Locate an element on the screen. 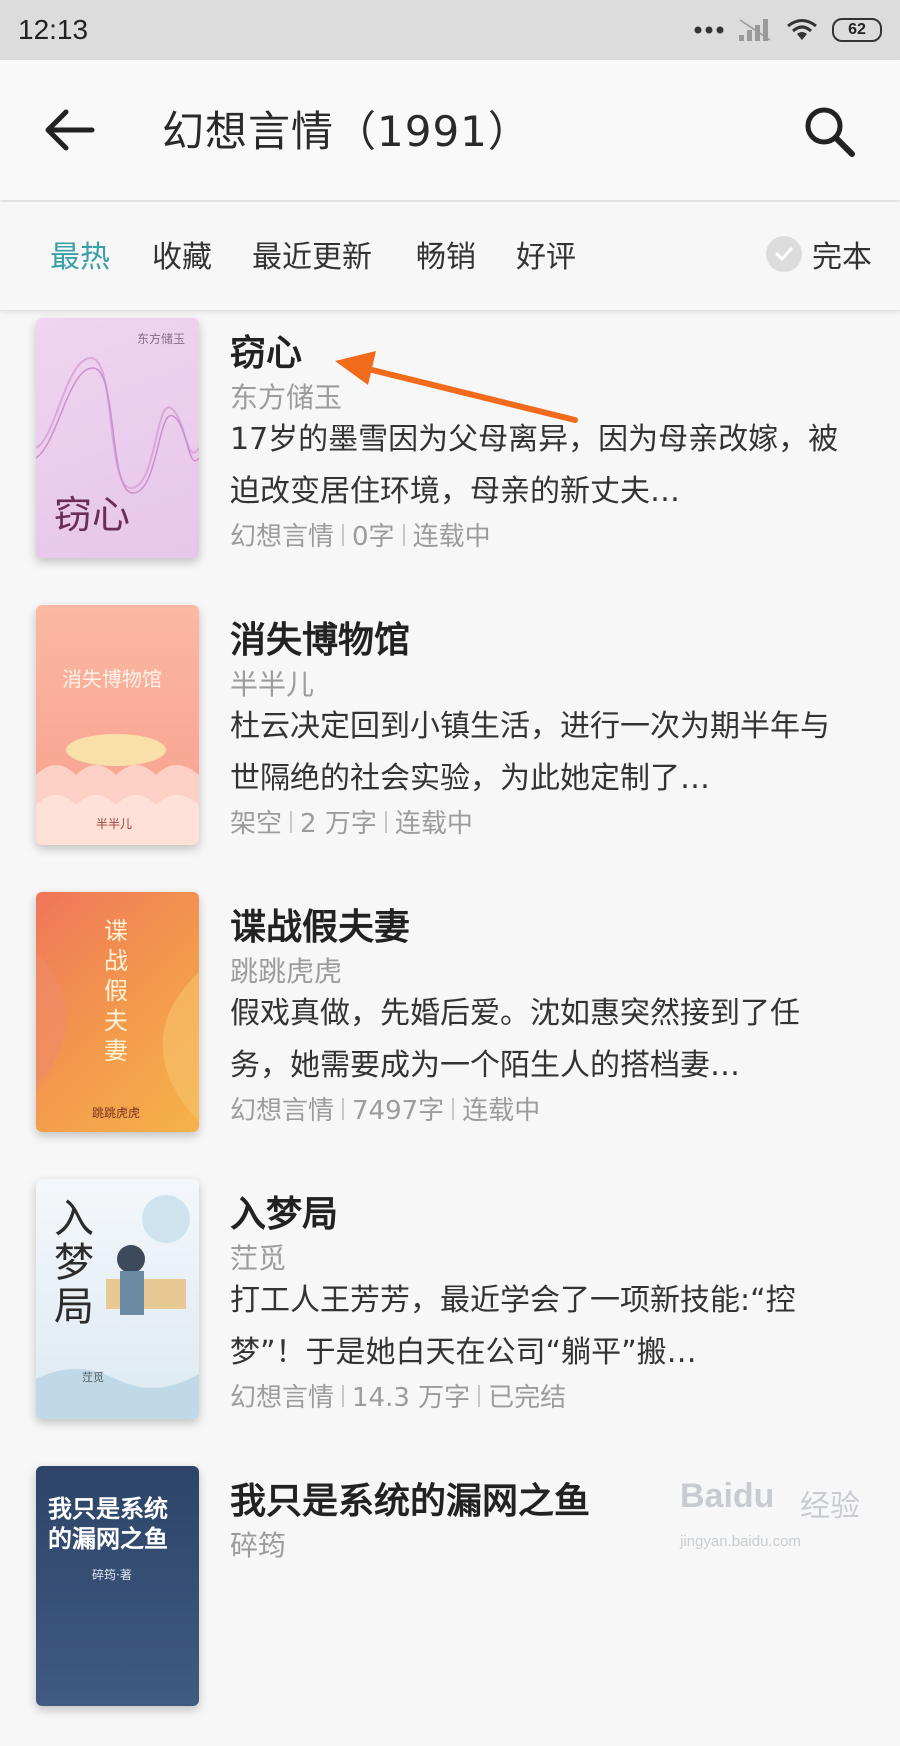  completed-filter-toggle: 完本 is located at coordinates (819, 254).